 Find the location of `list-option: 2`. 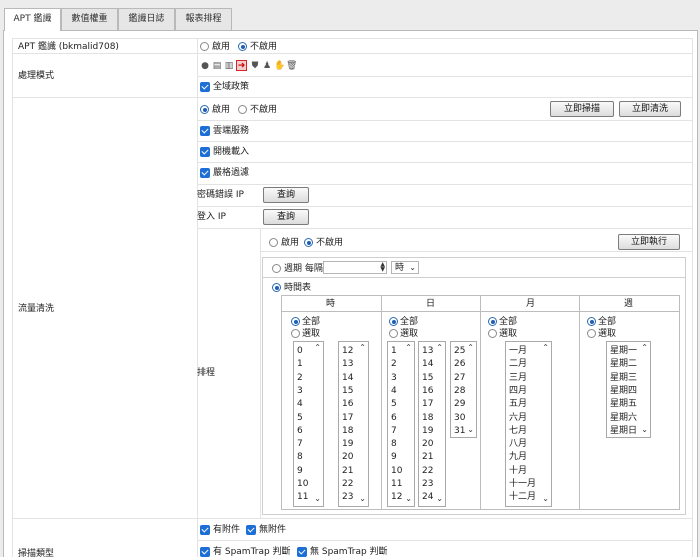

list-option: 2 is located at coordinates (300, 378).